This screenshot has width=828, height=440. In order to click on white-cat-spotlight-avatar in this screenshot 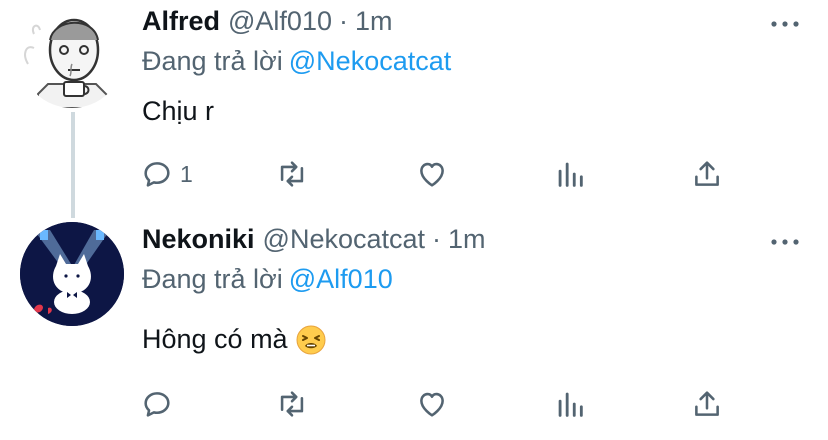, I will do `click(72, 274)`.